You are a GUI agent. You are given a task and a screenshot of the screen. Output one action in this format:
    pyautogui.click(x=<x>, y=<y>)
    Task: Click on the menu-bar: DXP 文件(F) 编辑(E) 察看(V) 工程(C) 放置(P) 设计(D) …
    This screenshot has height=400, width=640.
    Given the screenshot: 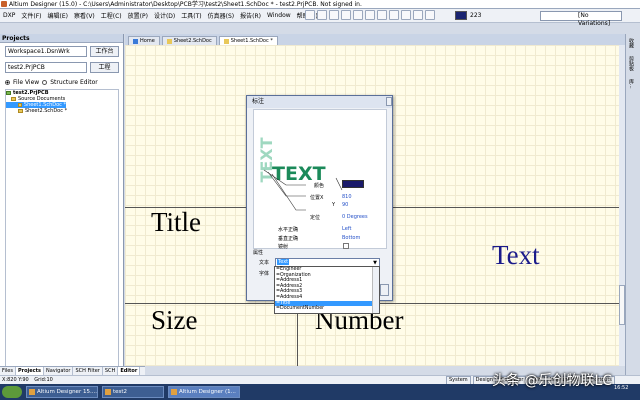 What is the action you would take?
    pyautogui.click(x=320, y=18)
    